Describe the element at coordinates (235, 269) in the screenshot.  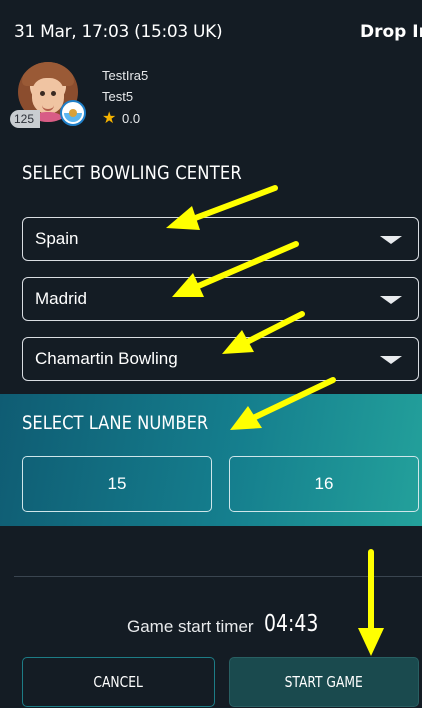
I see `annotation-arrow-city` at that location.